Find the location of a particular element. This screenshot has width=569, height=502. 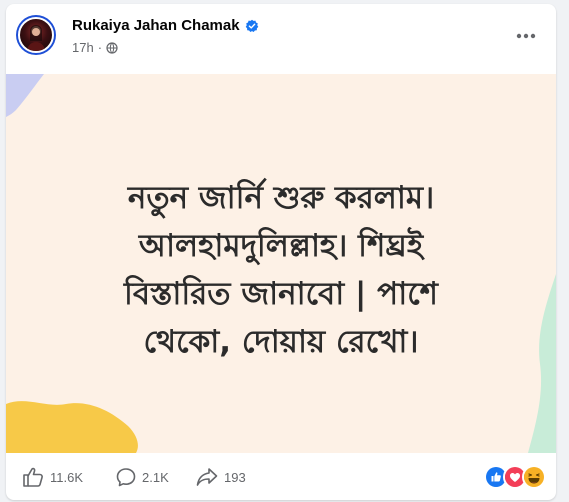

globe-icon is located at coordinates (112, 47).